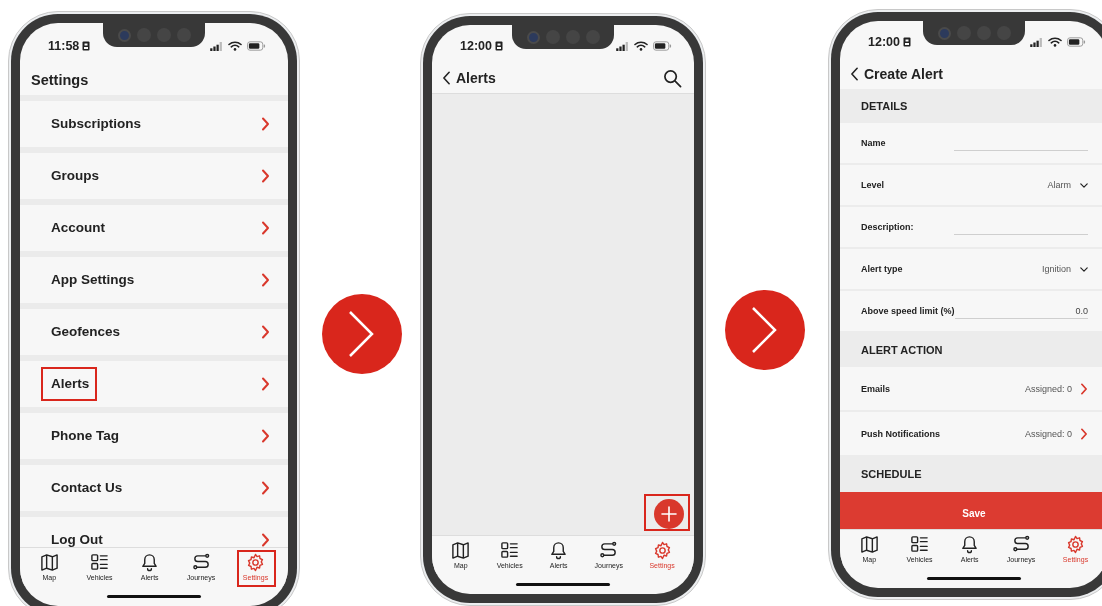 This screenshot has height=606, width=1102. I want to click on settings-item: Geofences, so click(154, 332).